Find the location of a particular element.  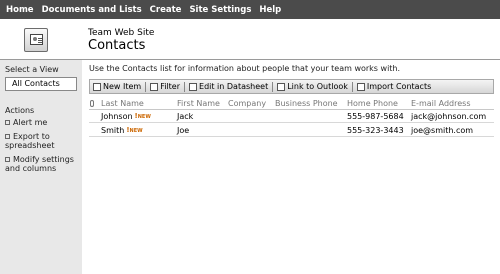

home-phone-cell: 555-323-3443 is located at coordinates (375, 130).